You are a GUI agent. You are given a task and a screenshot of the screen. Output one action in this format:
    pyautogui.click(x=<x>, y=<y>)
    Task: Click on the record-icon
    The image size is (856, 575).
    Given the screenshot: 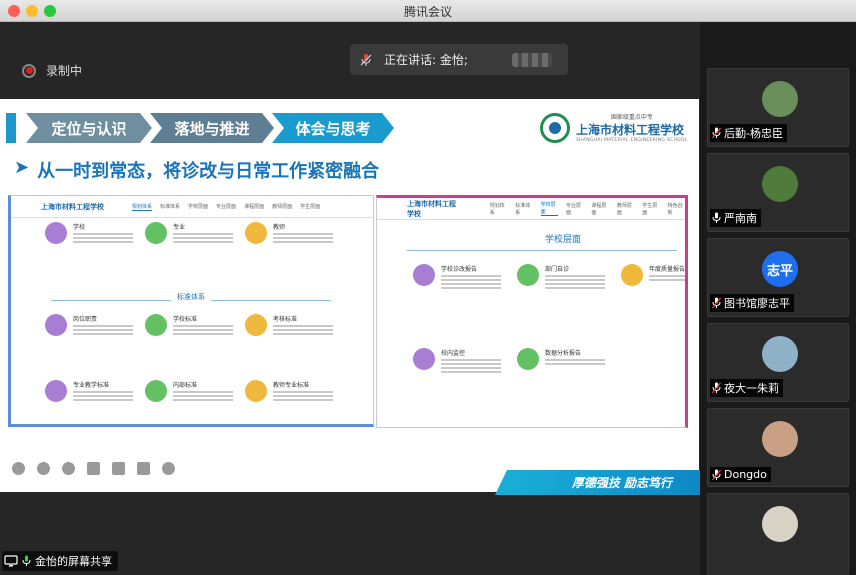 What is the action you would take?
    pyautogui.click(x=29, y=70)
    